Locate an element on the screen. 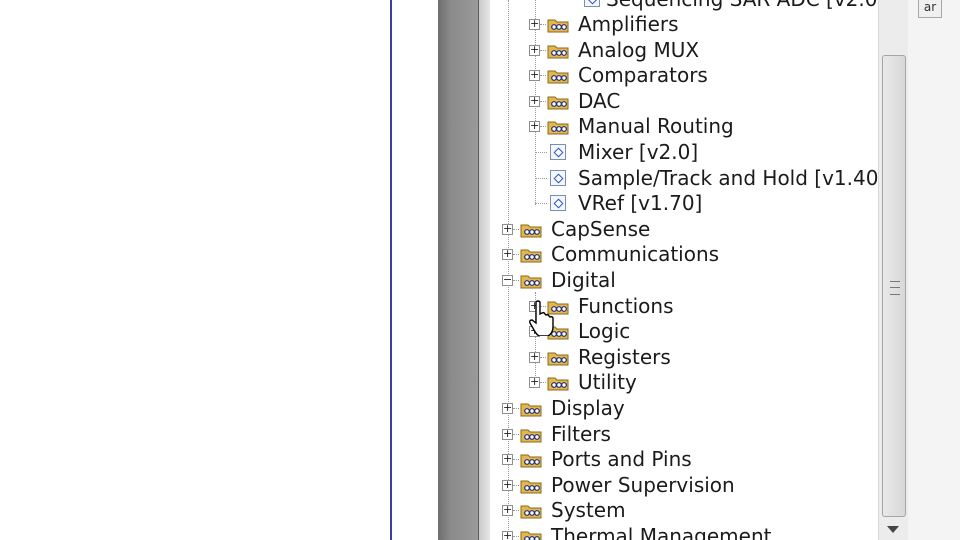 This screenshot has width=960, height=540. tree-item-label: Amplifiers is located at coordinates (628, 24).